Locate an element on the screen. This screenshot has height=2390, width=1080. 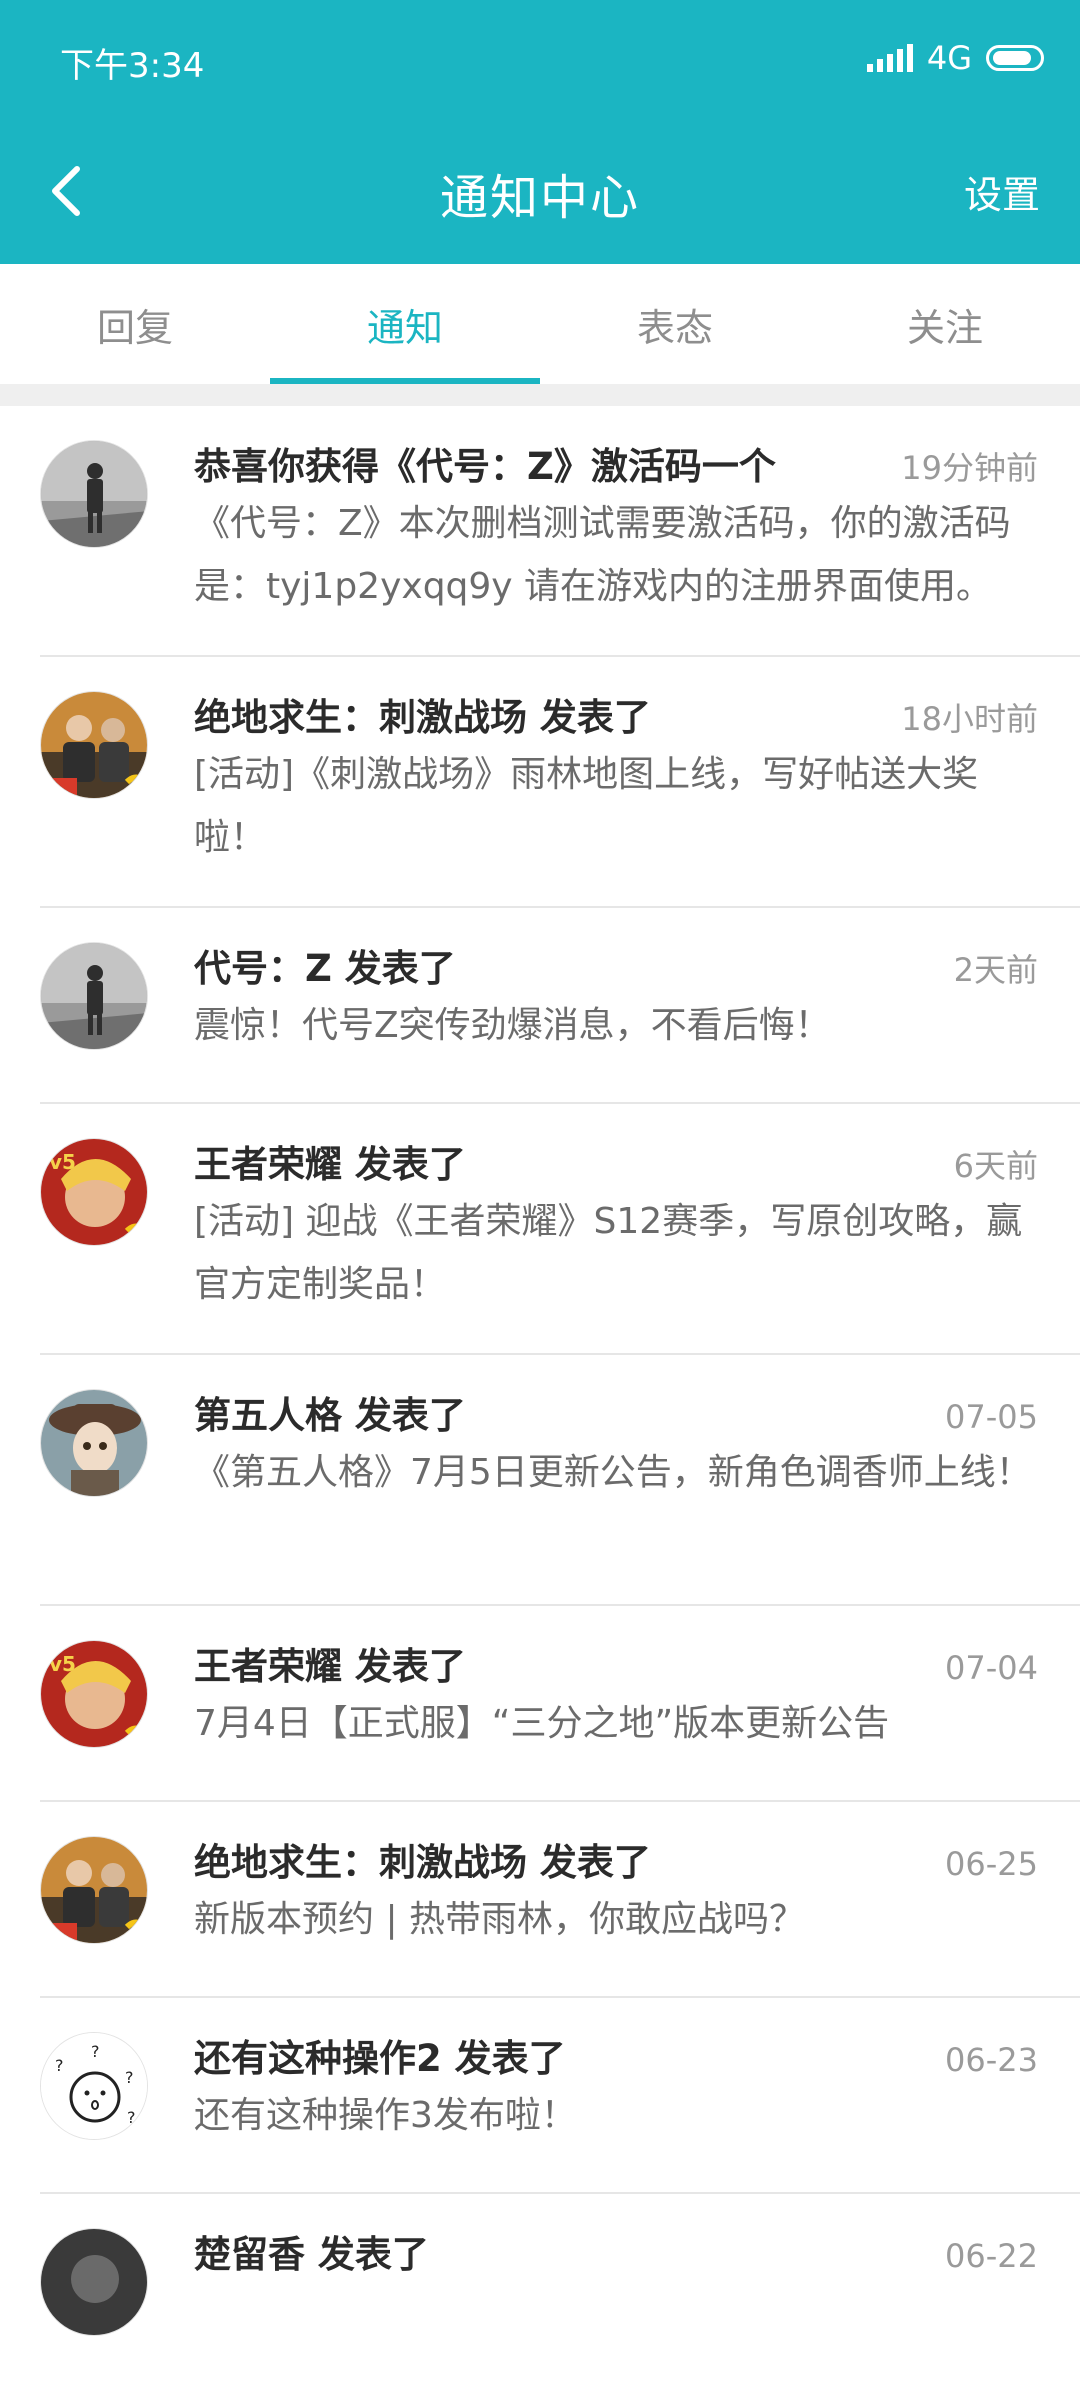
list-item: 楚留香 发表了 06-22 is located at coordinates (540, 2292).